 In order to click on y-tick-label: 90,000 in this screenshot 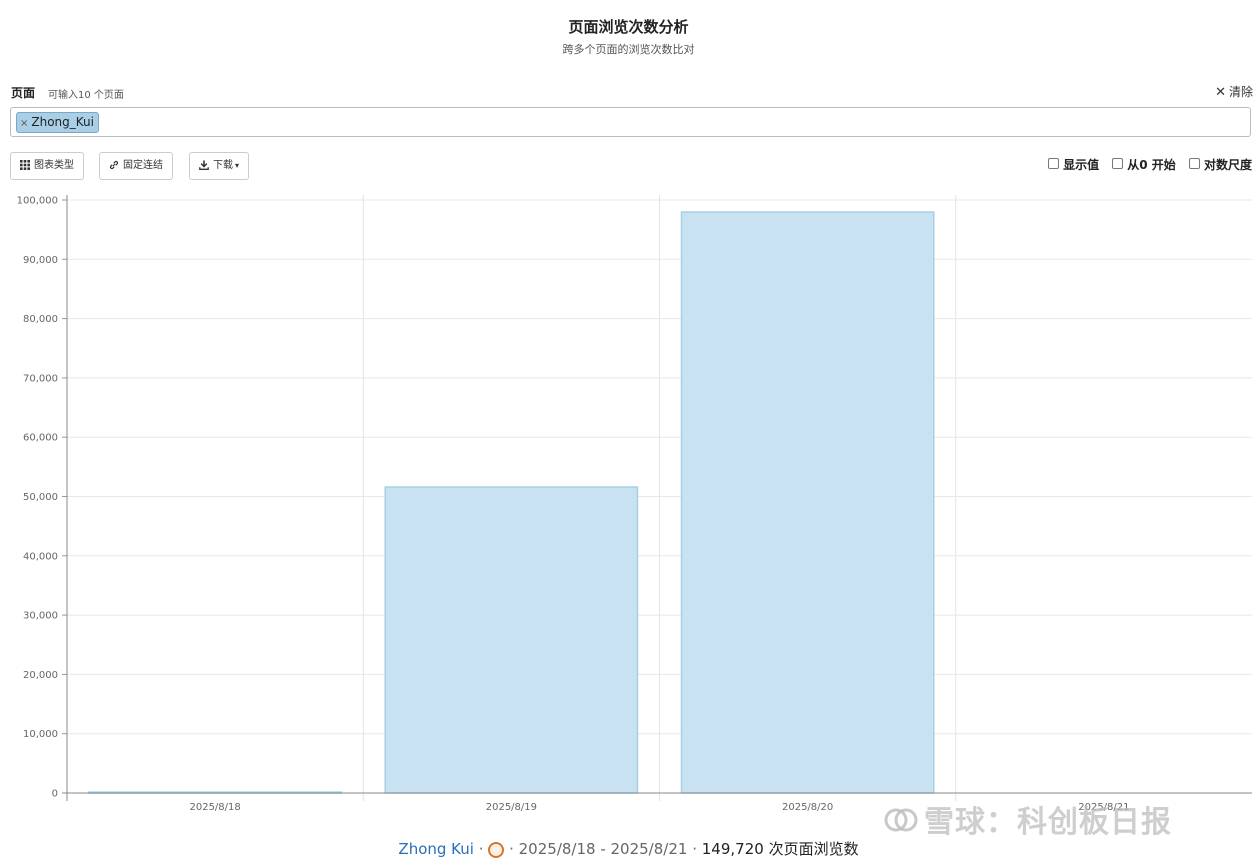, I will do `click(40, 260)`.